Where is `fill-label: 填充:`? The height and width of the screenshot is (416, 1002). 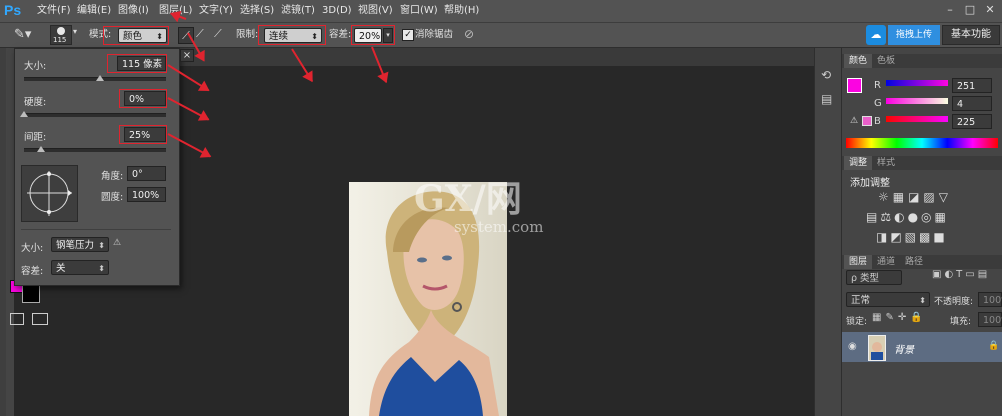
fill-label: 填充: is located at coordinates (961, 322).